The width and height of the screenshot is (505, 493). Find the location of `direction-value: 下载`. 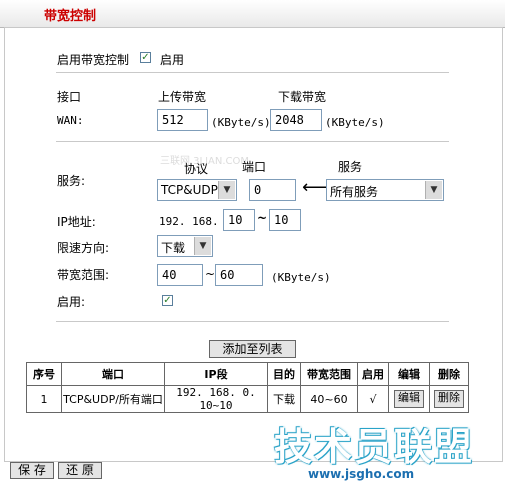

direction-value: 下载 is located at coordinates (173, 248).